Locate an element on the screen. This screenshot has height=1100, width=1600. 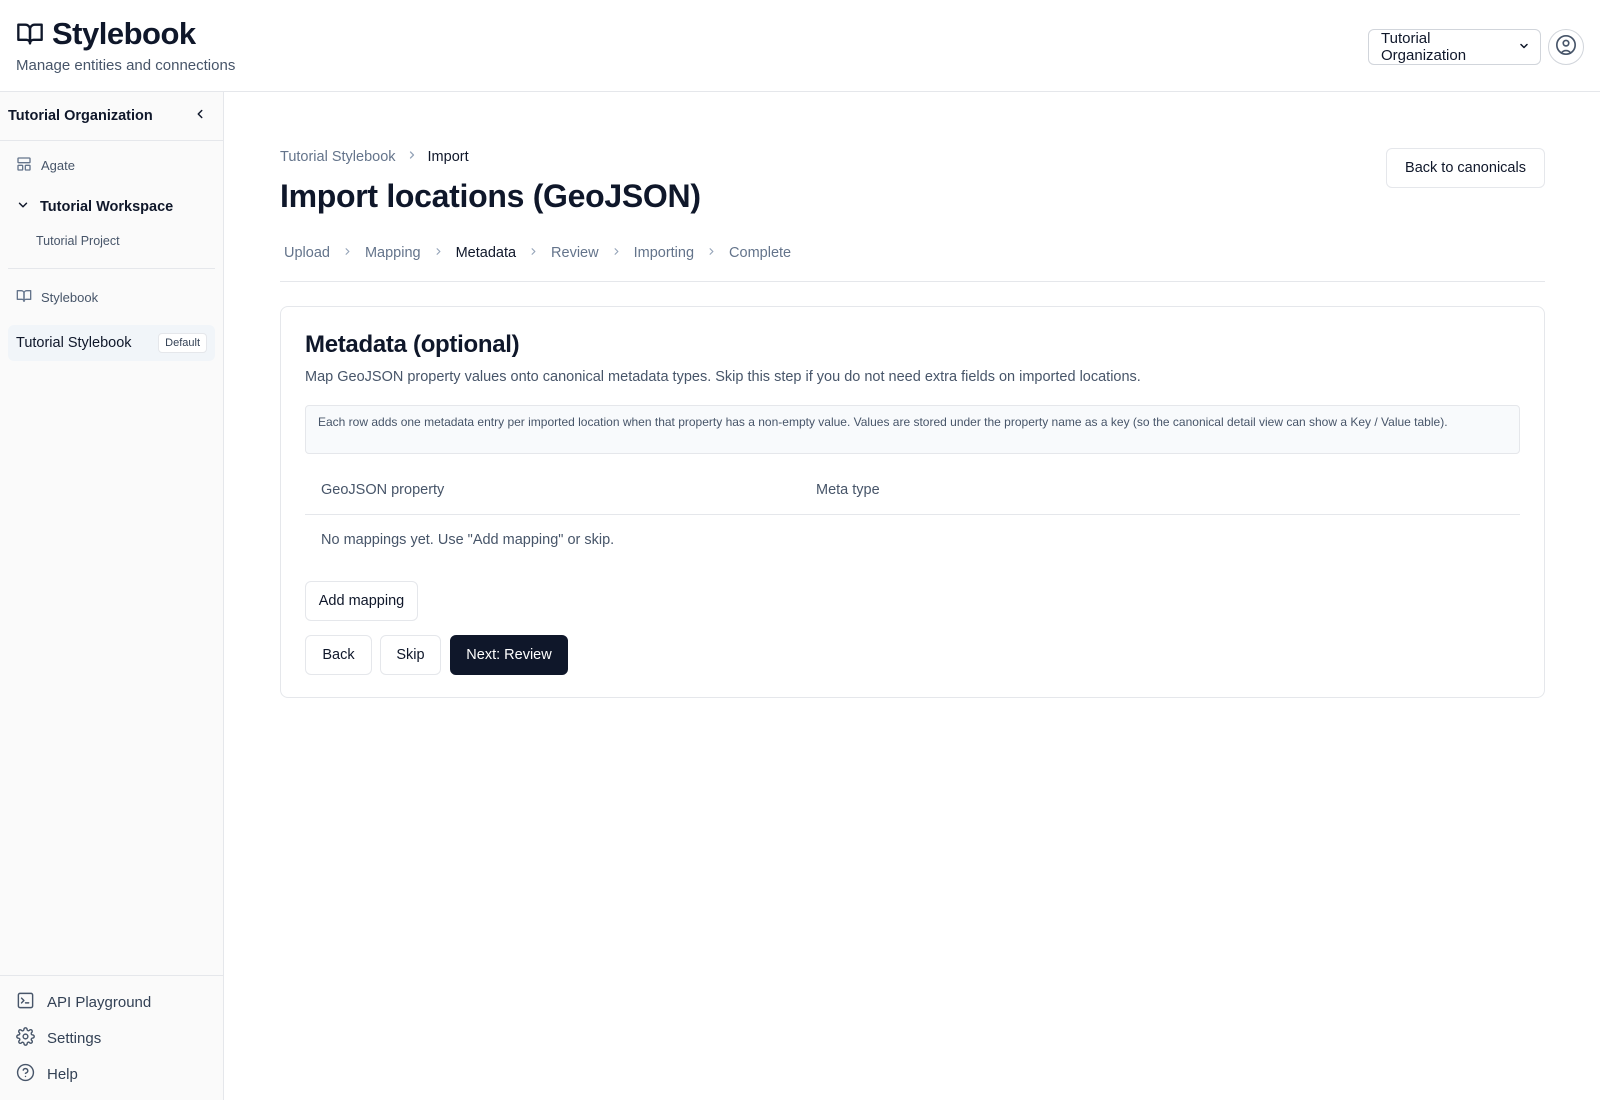
chevron-left-icon is located at coordinates (200, 114).